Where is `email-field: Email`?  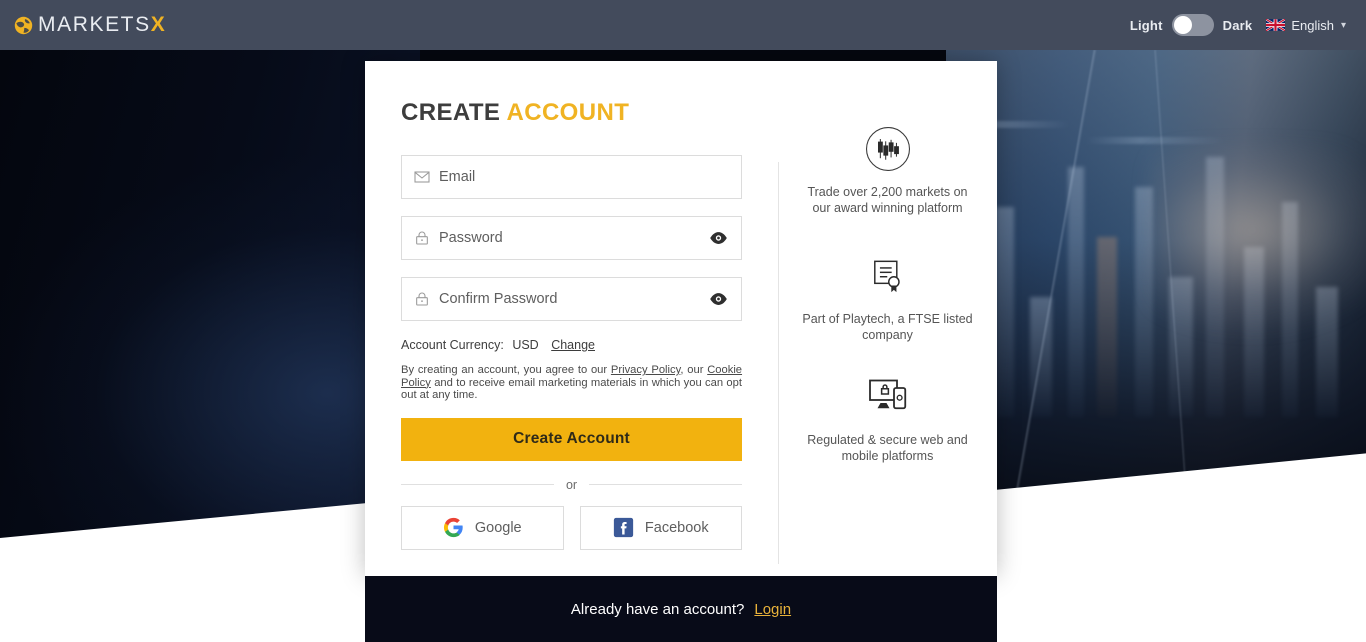 email-field: Email is located at coordinates (571, 177).